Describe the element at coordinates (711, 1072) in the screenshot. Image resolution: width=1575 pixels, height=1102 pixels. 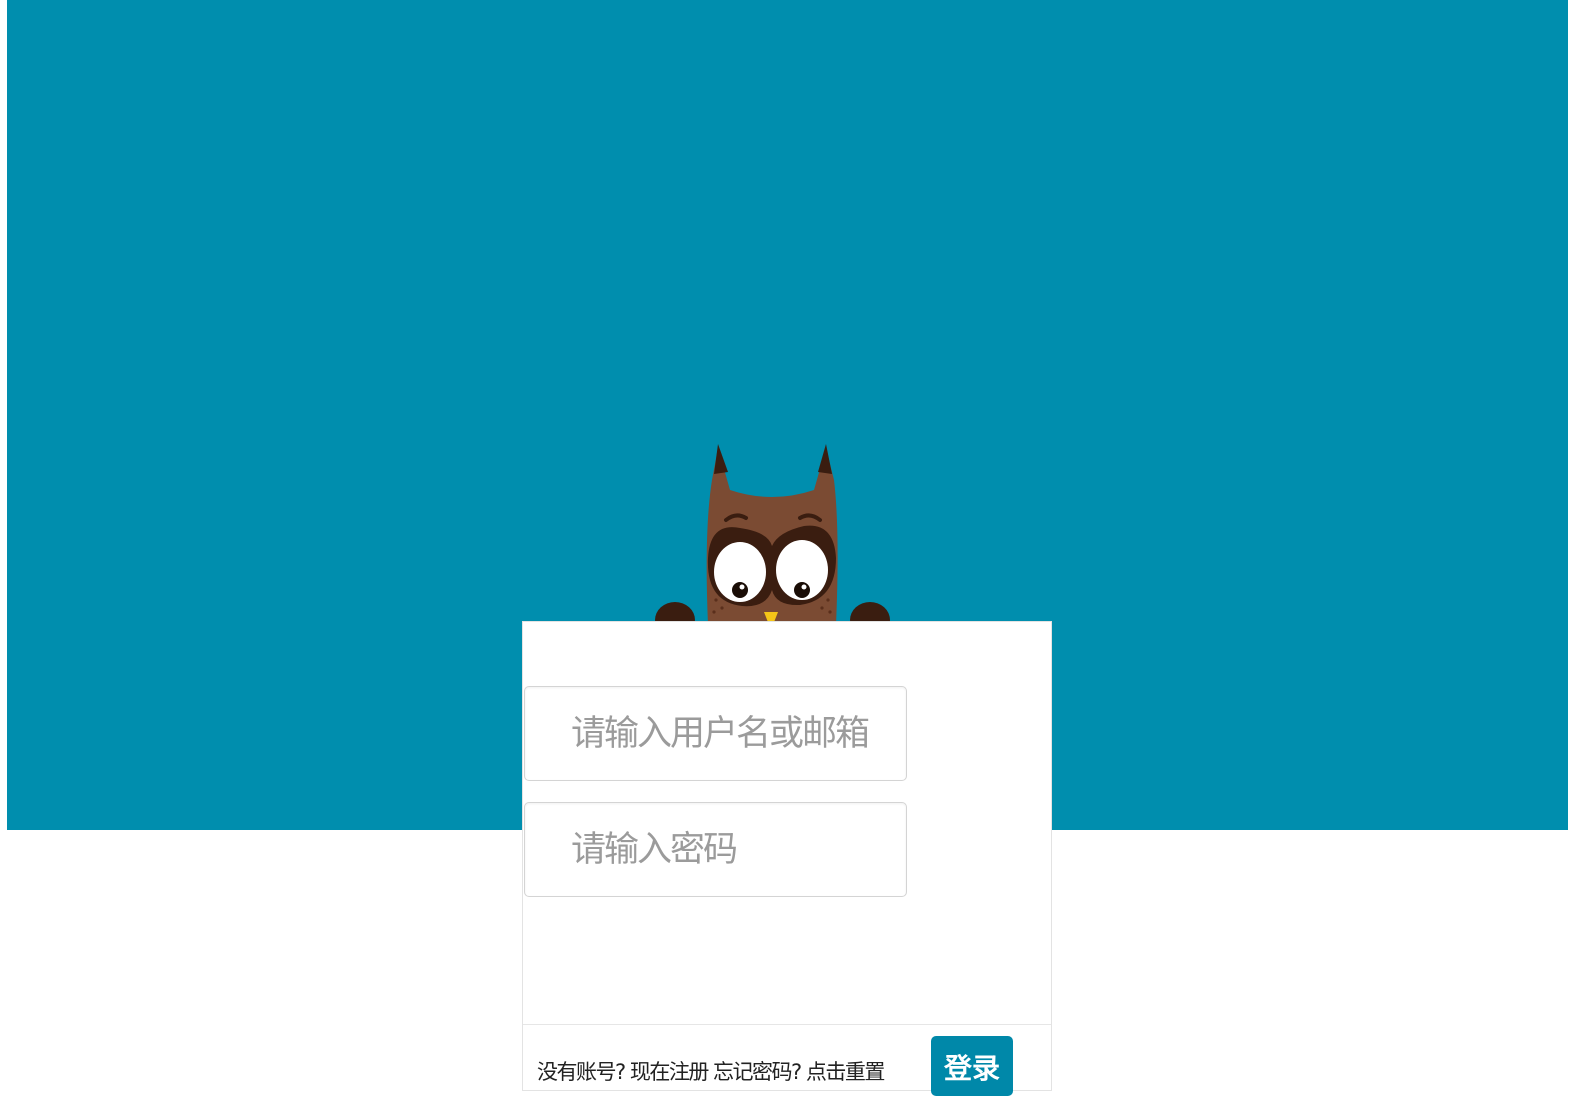
I see `footer-links: 没有账号? 现在注册 忘记密码? 点击重置` at that location.